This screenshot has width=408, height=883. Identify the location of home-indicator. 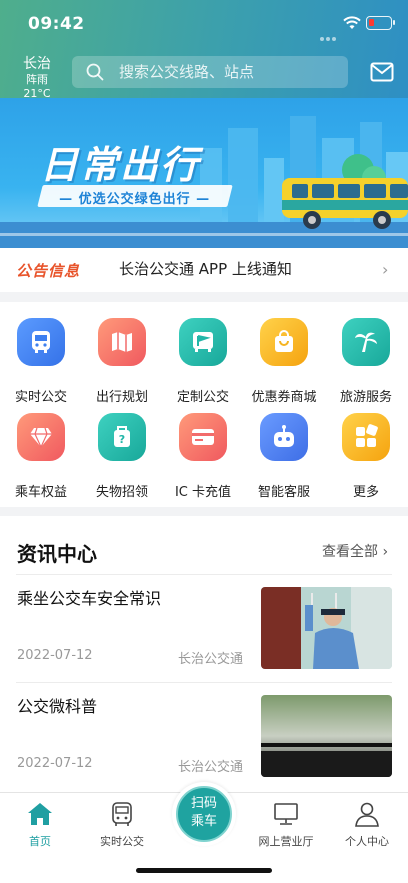
(204, 870).